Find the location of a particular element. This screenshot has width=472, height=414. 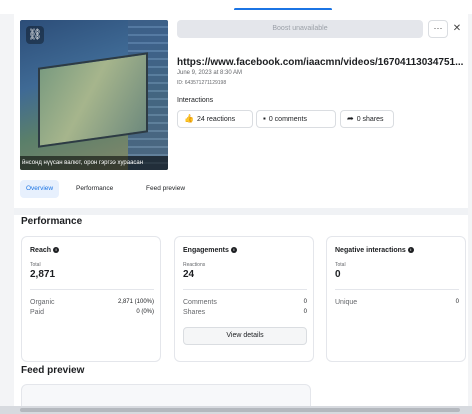

organic-label: Organic is located at coordinates (42, 302).